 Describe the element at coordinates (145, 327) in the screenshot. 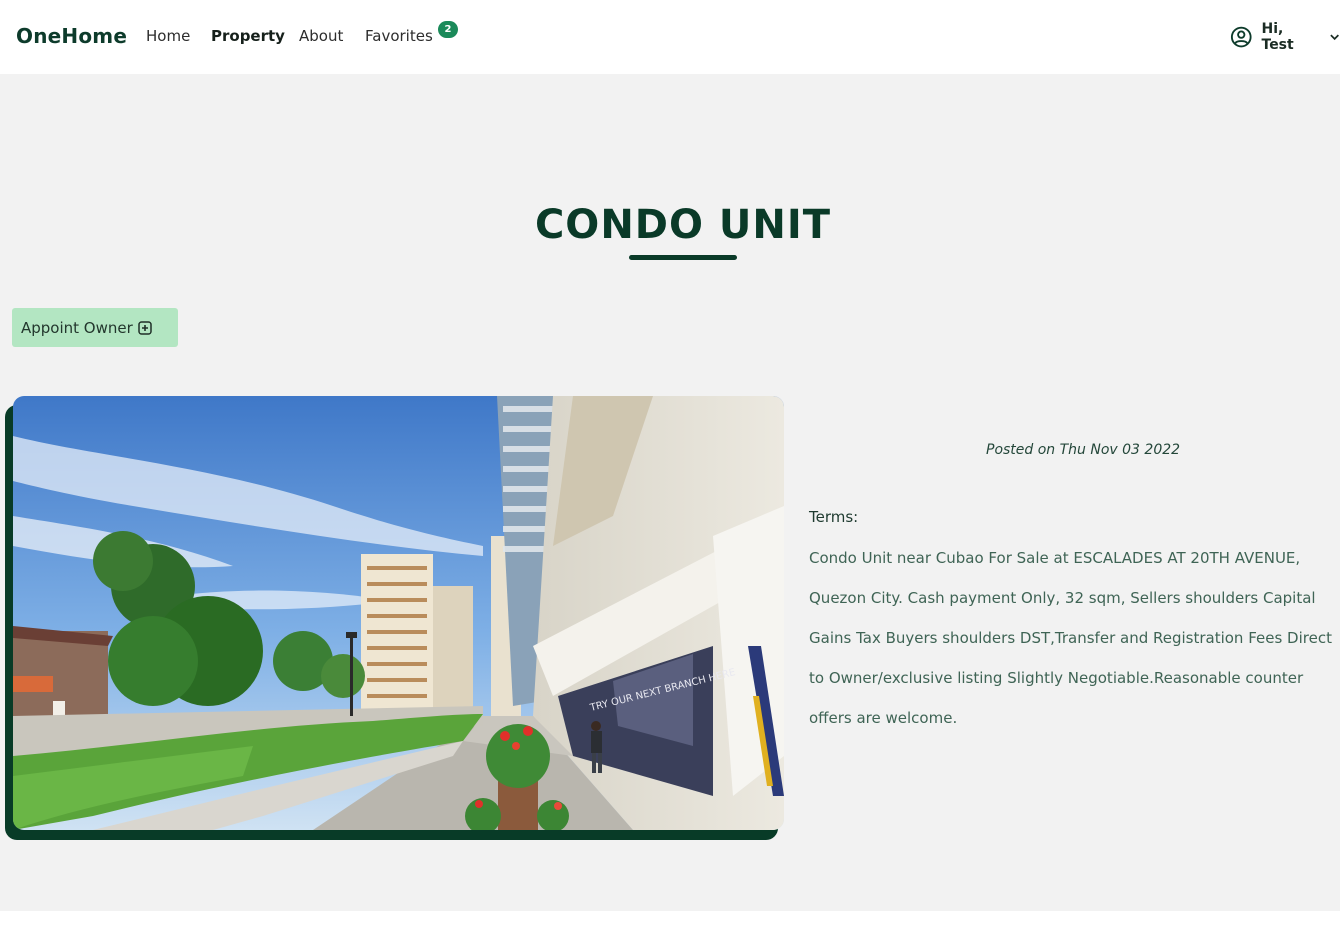

I see `plus-square-icon` at that location.